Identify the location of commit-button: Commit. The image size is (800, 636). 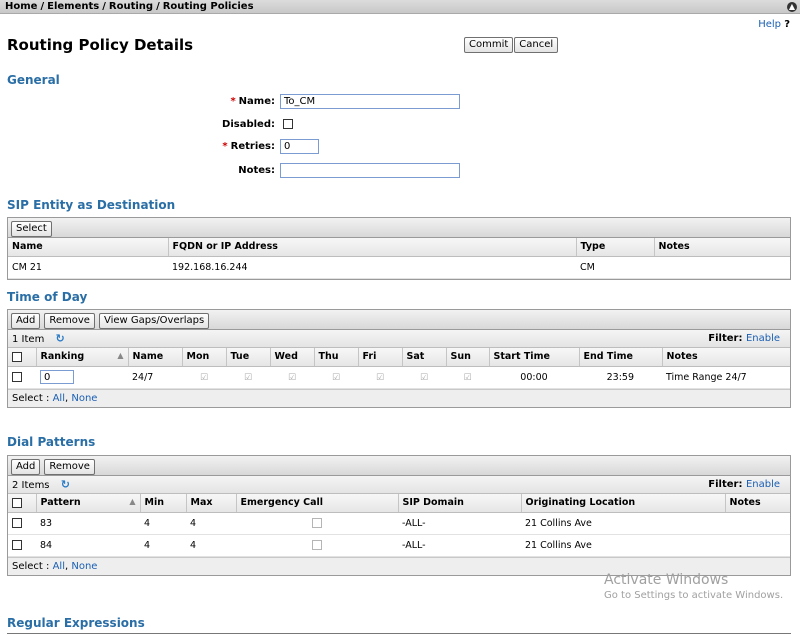
(489, 45).